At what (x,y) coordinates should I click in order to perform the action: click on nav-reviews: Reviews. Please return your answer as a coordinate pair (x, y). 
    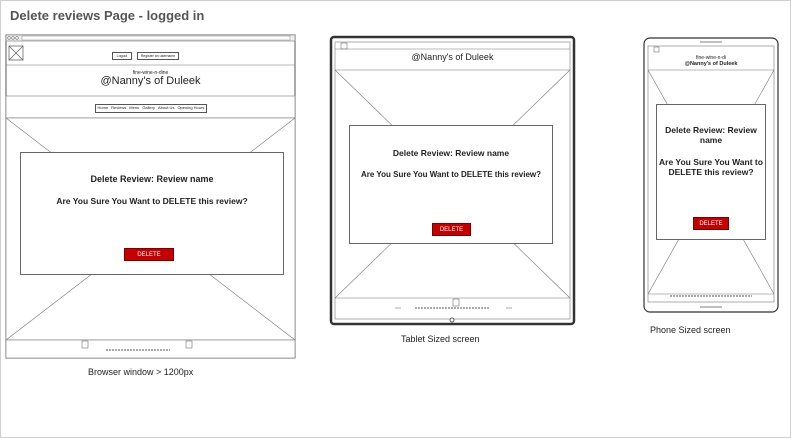
    Looking at the image, I should click on (119, 108).